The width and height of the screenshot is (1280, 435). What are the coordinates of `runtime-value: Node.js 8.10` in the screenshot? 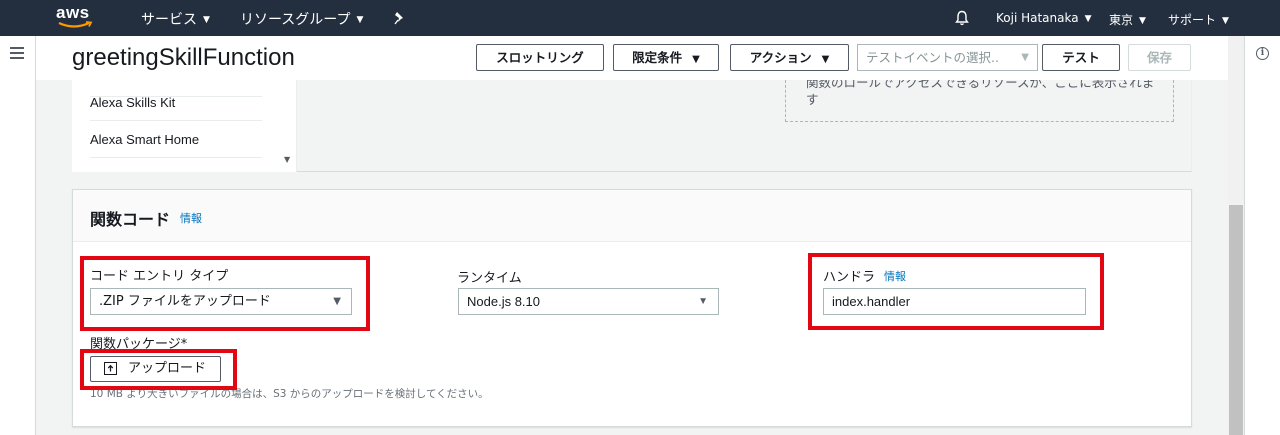 It's located at (503, 301).